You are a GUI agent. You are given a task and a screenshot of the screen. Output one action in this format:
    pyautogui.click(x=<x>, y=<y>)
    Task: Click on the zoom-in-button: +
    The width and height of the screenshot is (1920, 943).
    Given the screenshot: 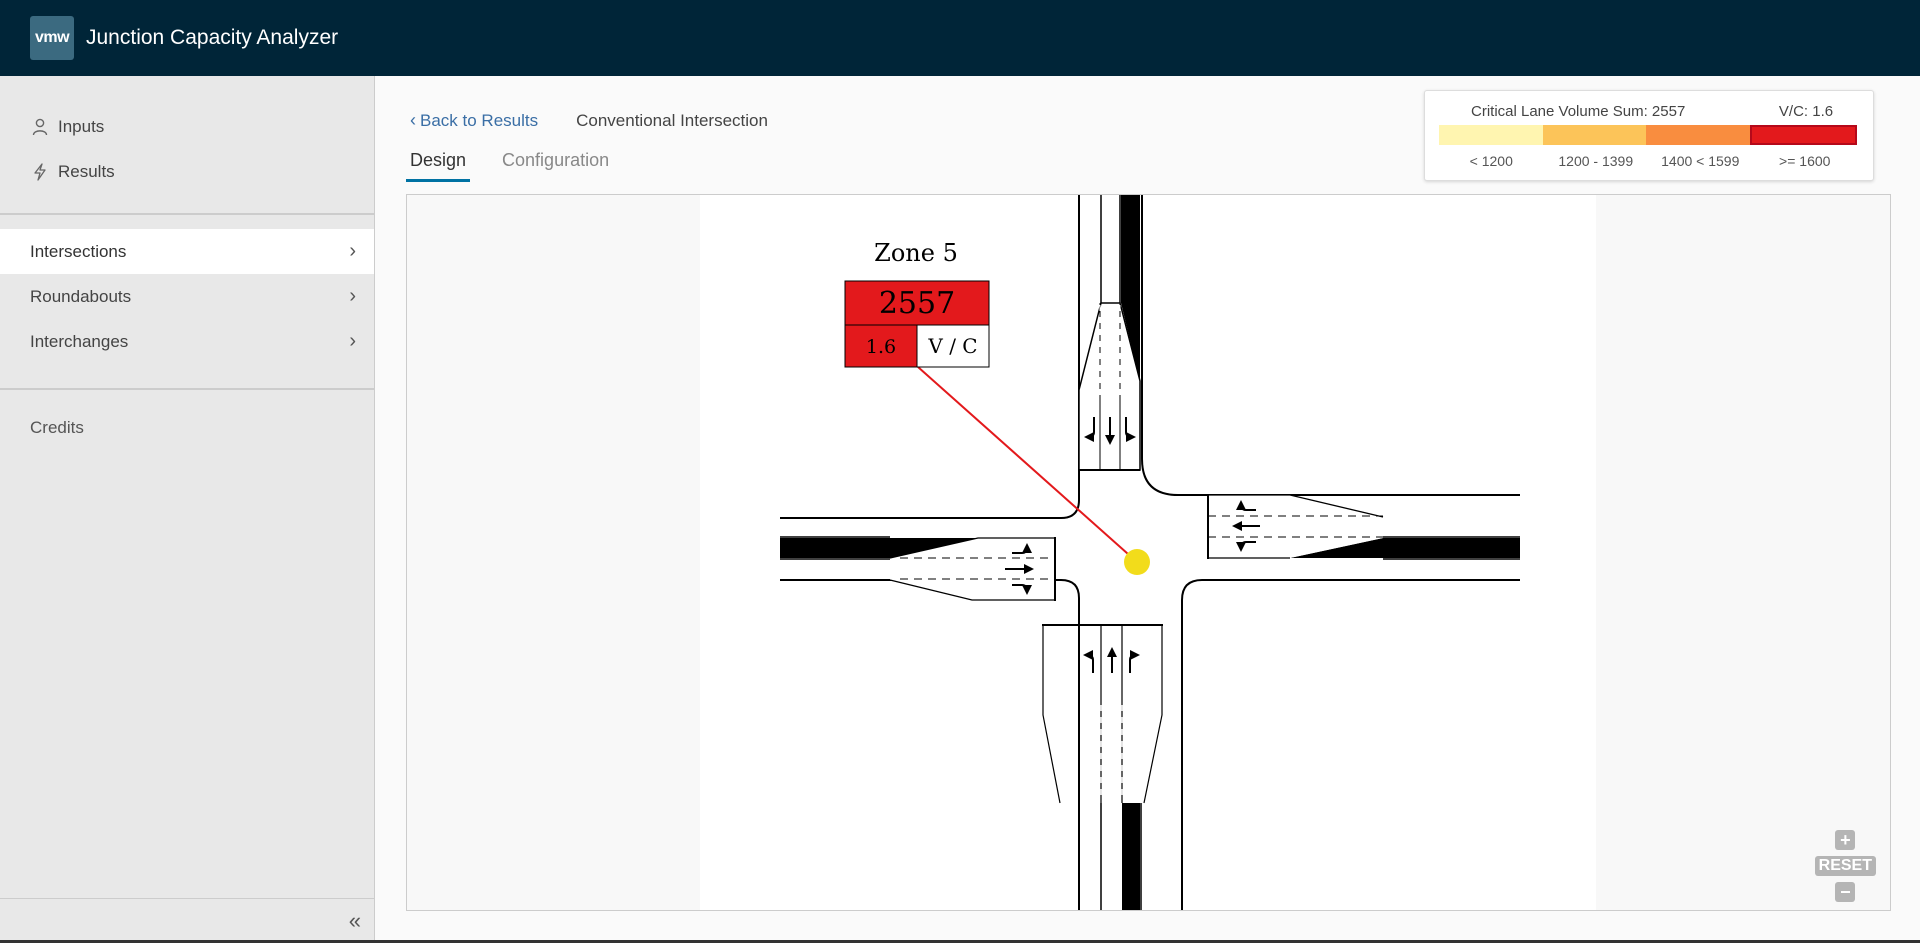 What is the action you would take?
    pyautogui.click(x=1845, y=840)
    